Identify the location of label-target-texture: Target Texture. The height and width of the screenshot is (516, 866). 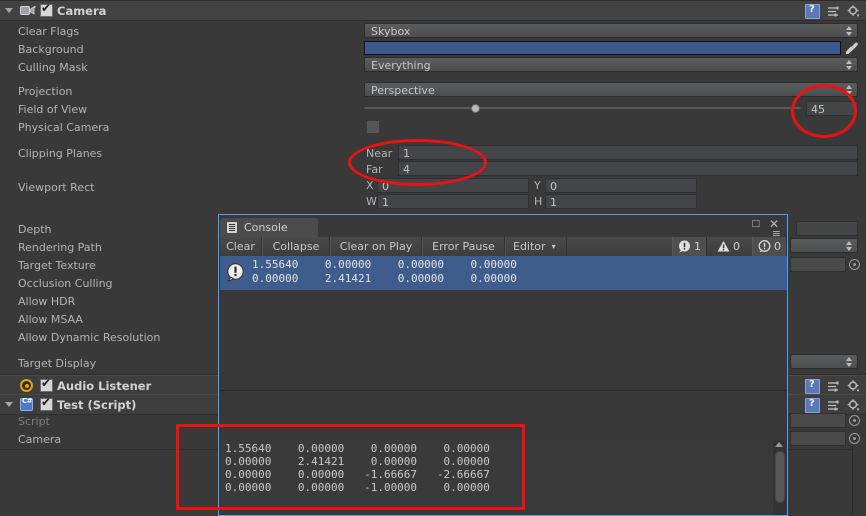
(57, 265).